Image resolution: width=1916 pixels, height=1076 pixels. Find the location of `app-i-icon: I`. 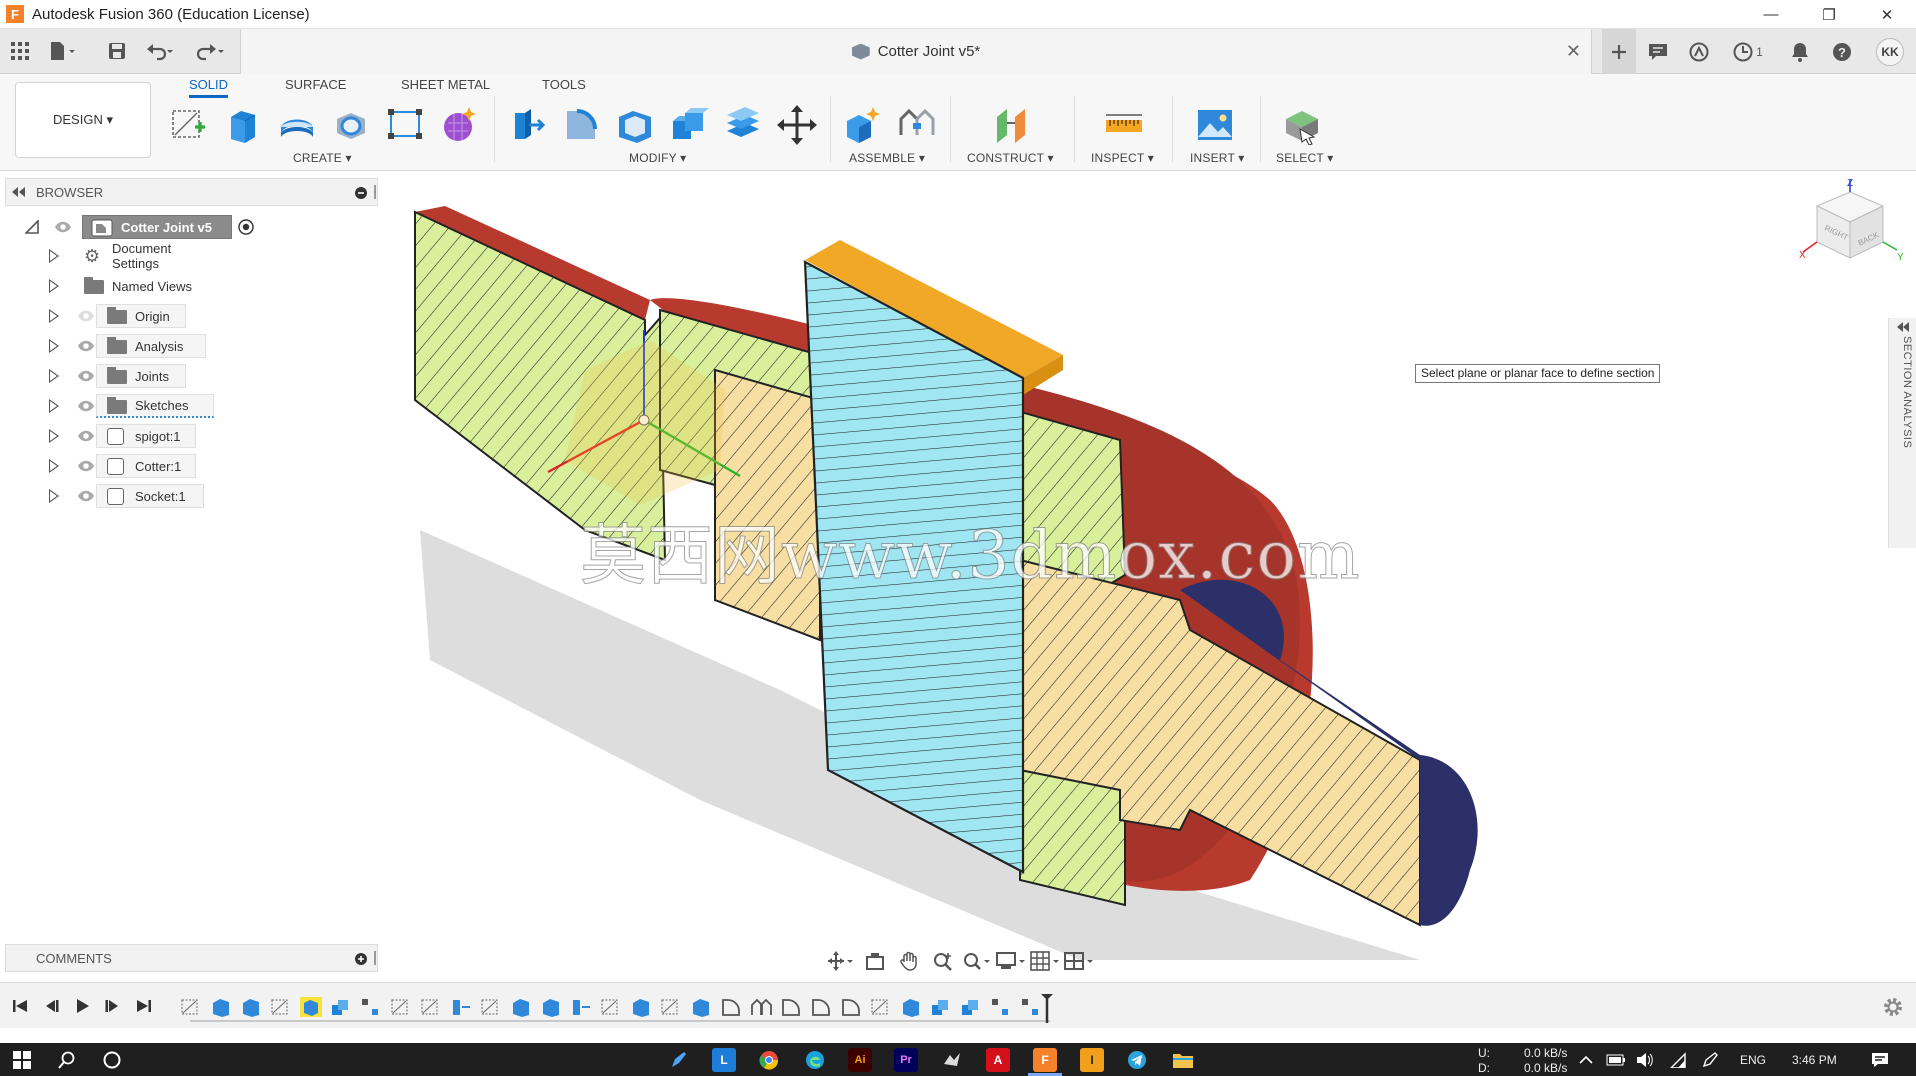

app-i-icon: I is located at coordinates (1092, 1060).